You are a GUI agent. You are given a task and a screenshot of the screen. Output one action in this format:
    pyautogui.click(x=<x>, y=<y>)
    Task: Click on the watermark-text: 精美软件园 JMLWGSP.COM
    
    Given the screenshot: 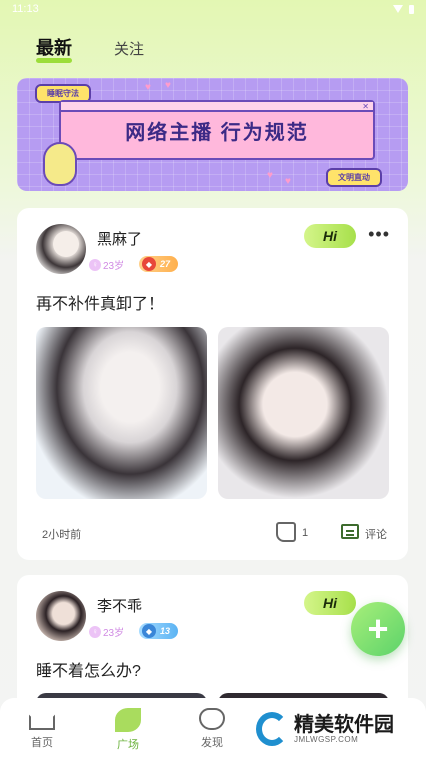 What is the action you would take?
    pyautogui.click(x=344, y=729)
    